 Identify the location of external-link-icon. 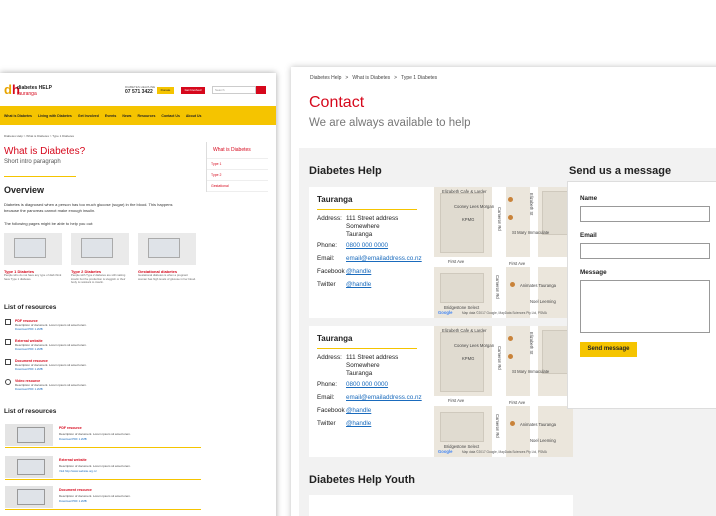
(8, 342).